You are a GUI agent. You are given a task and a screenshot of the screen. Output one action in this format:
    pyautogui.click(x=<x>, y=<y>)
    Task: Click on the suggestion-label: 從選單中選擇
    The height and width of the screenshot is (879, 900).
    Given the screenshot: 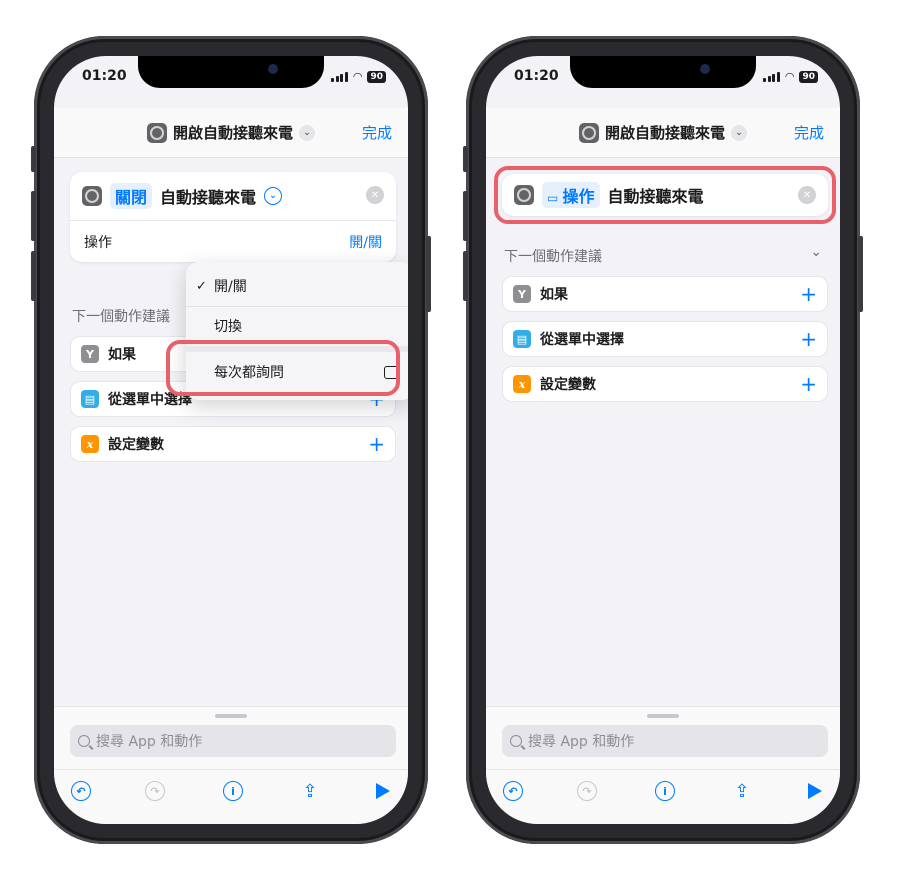 What is the action you would take?
    pyautogui.click(x=582, y=340)
    